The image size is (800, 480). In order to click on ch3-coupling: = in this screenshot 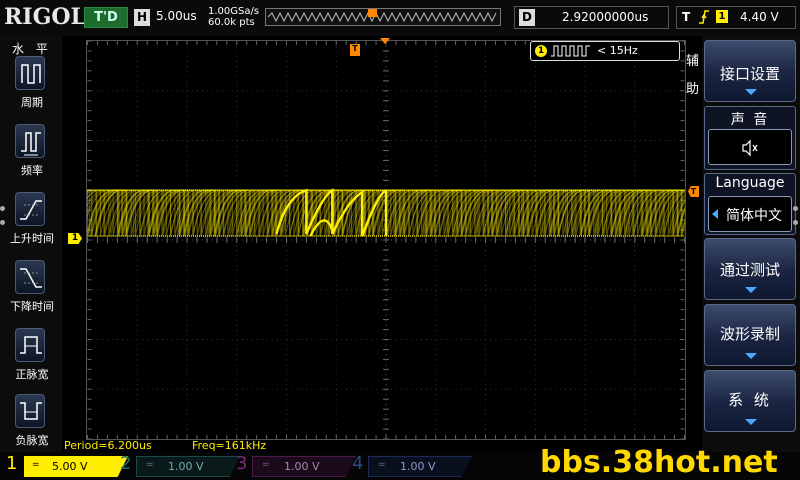, I will do `click(266, 465)`.